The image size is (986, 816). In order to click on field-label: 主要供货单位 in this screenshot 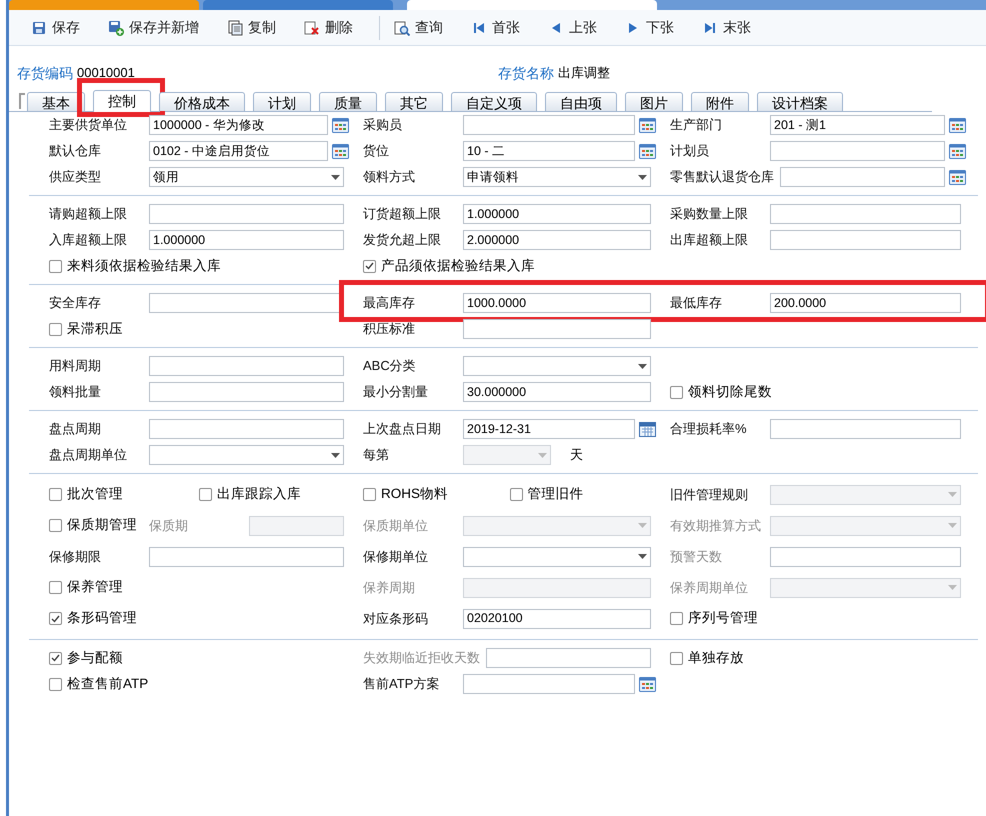, I will do `click(88, 125)`.